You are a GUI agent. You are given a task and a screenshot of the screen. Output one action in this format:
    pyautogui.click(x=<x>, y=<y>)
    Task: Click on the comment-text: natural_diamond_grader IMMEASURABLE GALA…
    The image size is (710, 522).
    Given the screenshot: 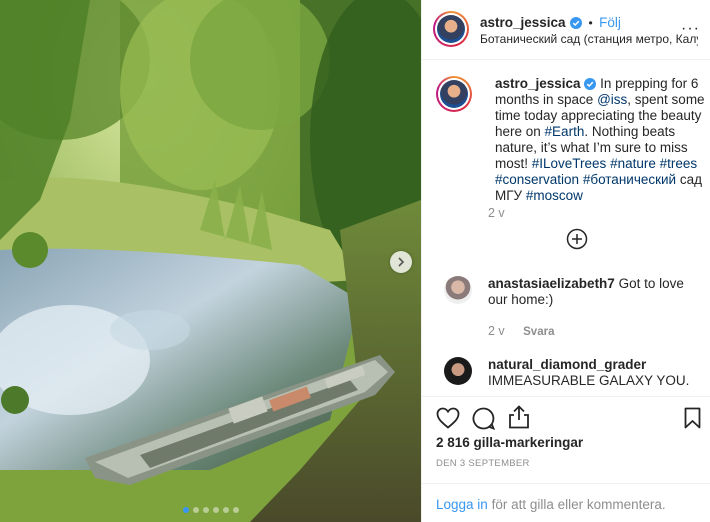 What is the action you would take?
    pyautogui.click(x=590, y=373)
    